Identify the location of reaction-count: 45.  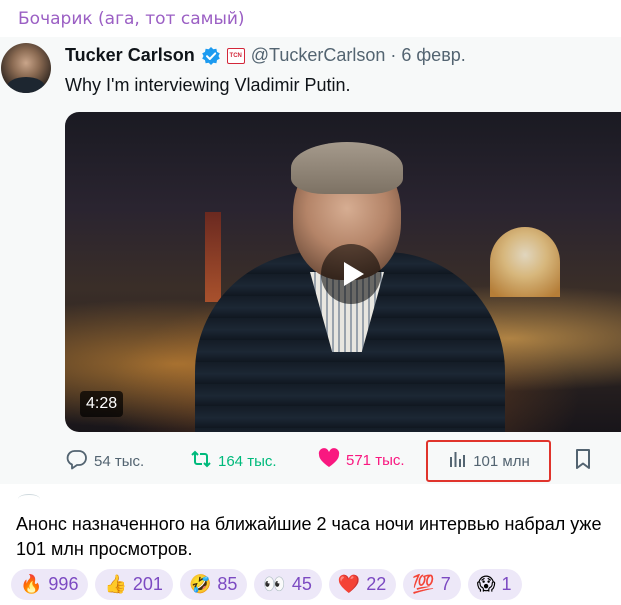
(301, 584).